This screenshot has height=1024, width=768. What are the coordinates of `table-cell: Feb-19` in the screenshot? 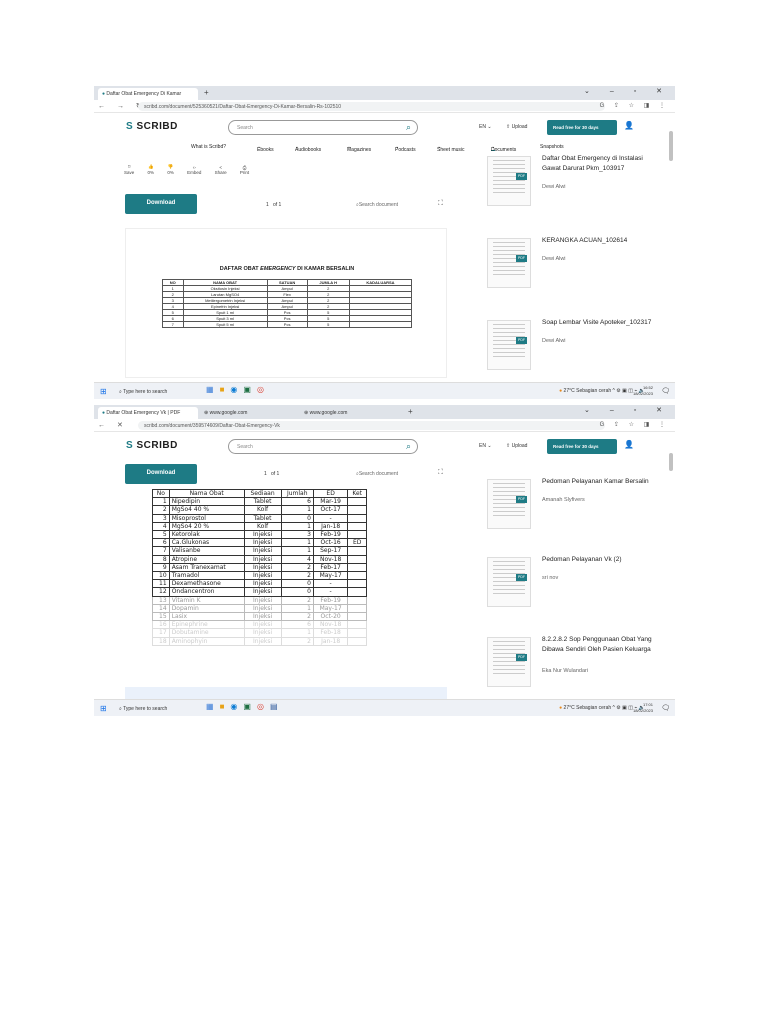 It's located at (330, 535).